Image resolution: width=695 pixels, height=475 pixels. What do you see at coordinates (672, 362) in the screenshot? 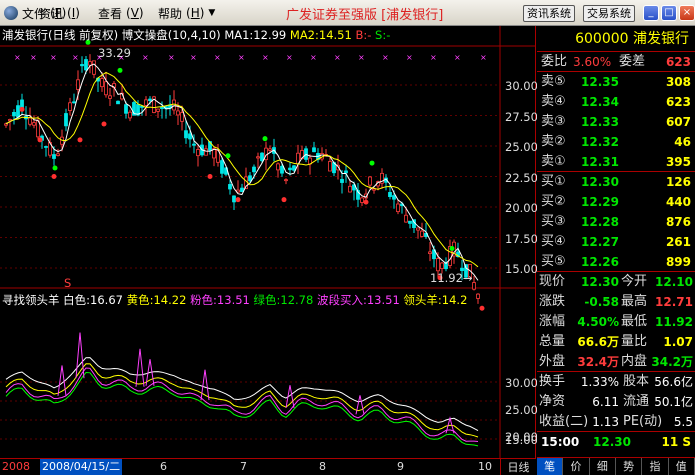
I see `stat-value: 34.2万` at bounding box center [672, 362].